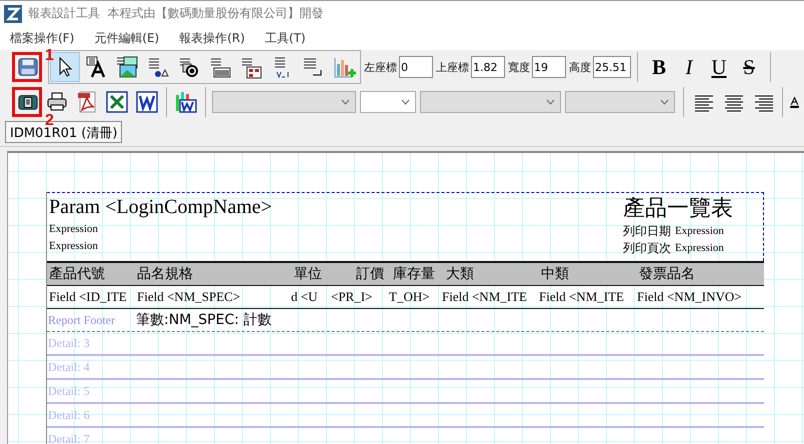 This screenshot has width=804, height=444. What do you see at coordinates (647, 248) in the screenshot?
I see `header-label: 列印頁次` at bounding box center [647, 248].